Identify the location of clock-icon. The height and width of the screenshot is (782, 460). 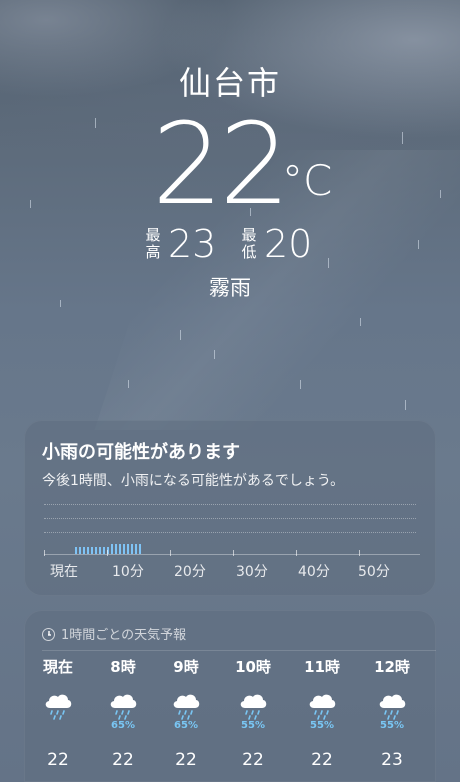
(48, 634).